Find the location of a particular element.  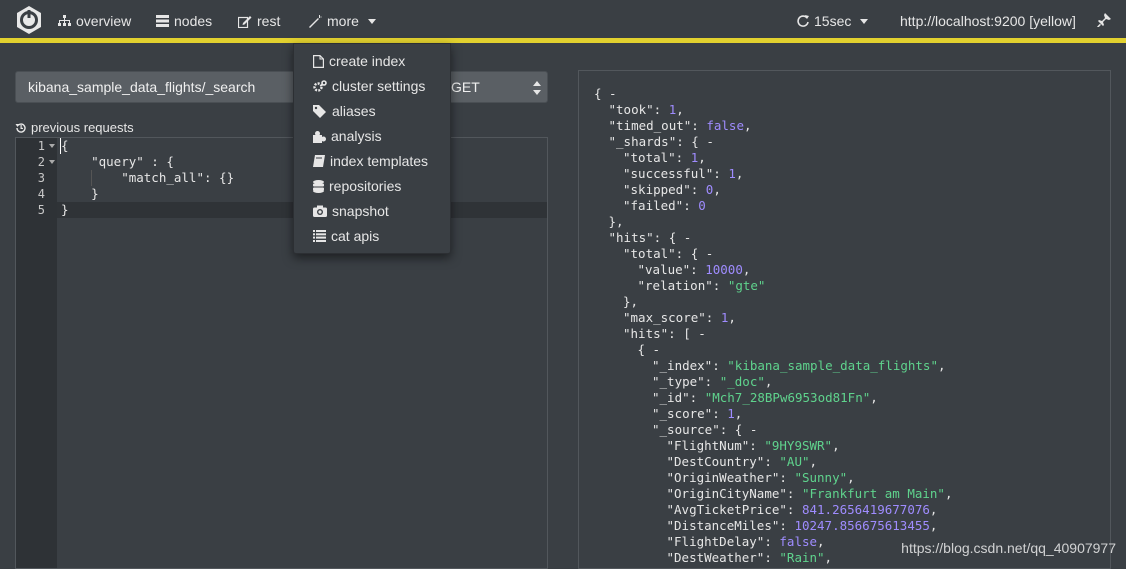

pin-button is located at coordinates (1104, 20).